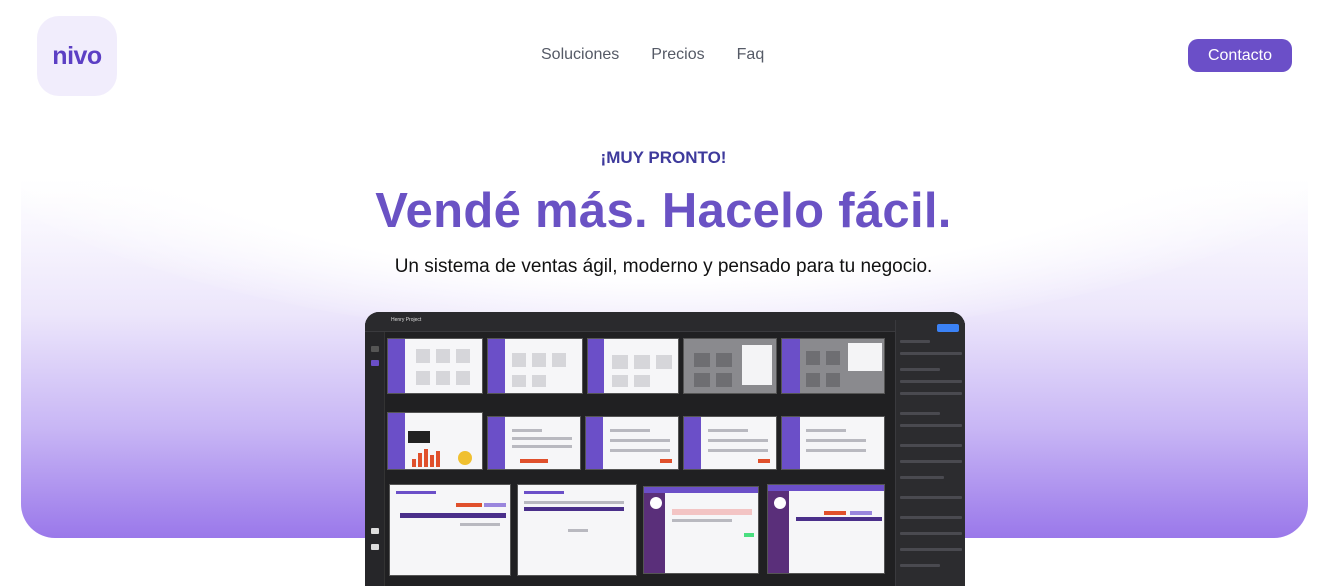  Describe the element at coordinates (375, 459) in the screenshot. I see `mockup-left-toolbar` at that location.